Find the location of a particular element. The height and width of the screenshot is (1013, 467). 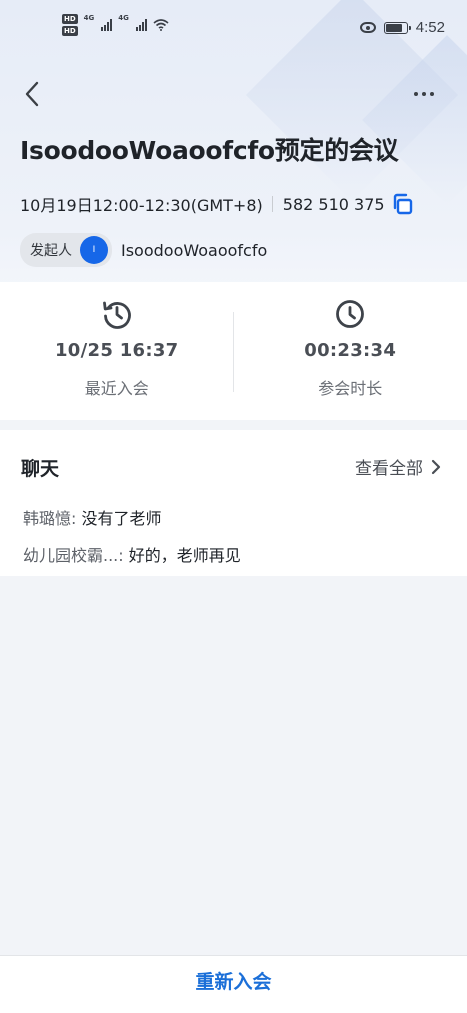

clock-icon is located at coordinates (350, 314).